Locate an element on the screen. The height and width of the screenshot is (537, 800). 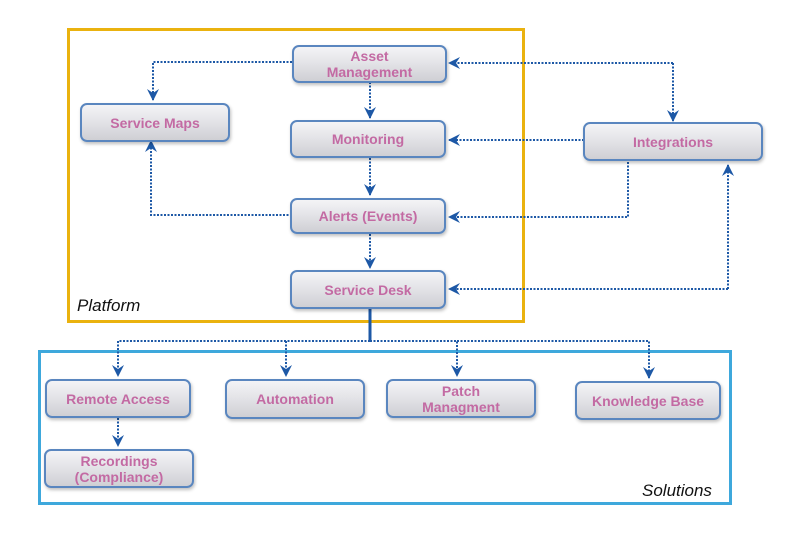
node-alerts-events: Alerts (Events) is located at coordinates (368, 216).